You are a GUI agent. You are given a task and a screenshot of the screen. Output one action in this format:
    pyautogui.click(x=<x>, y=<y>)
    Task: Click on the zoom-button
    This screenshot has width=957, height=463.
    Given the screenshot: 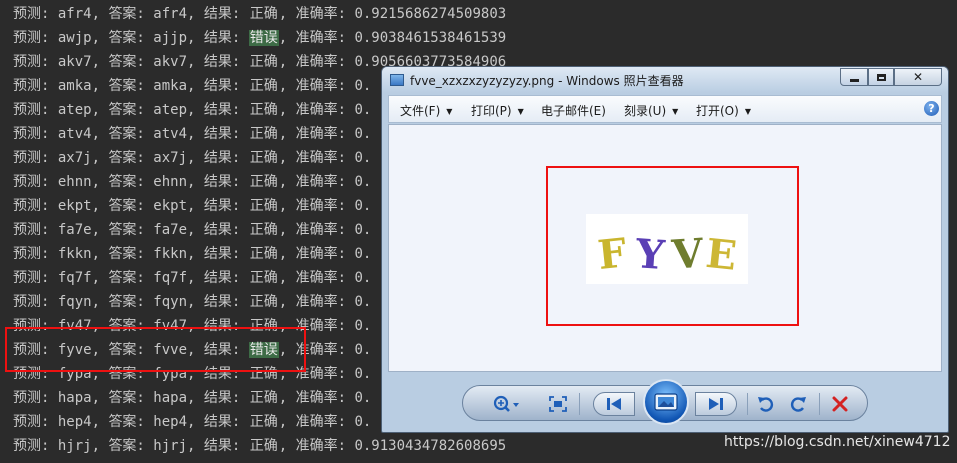 What is the action you would take?
    pyautogui.click(x=506, y=404)
    